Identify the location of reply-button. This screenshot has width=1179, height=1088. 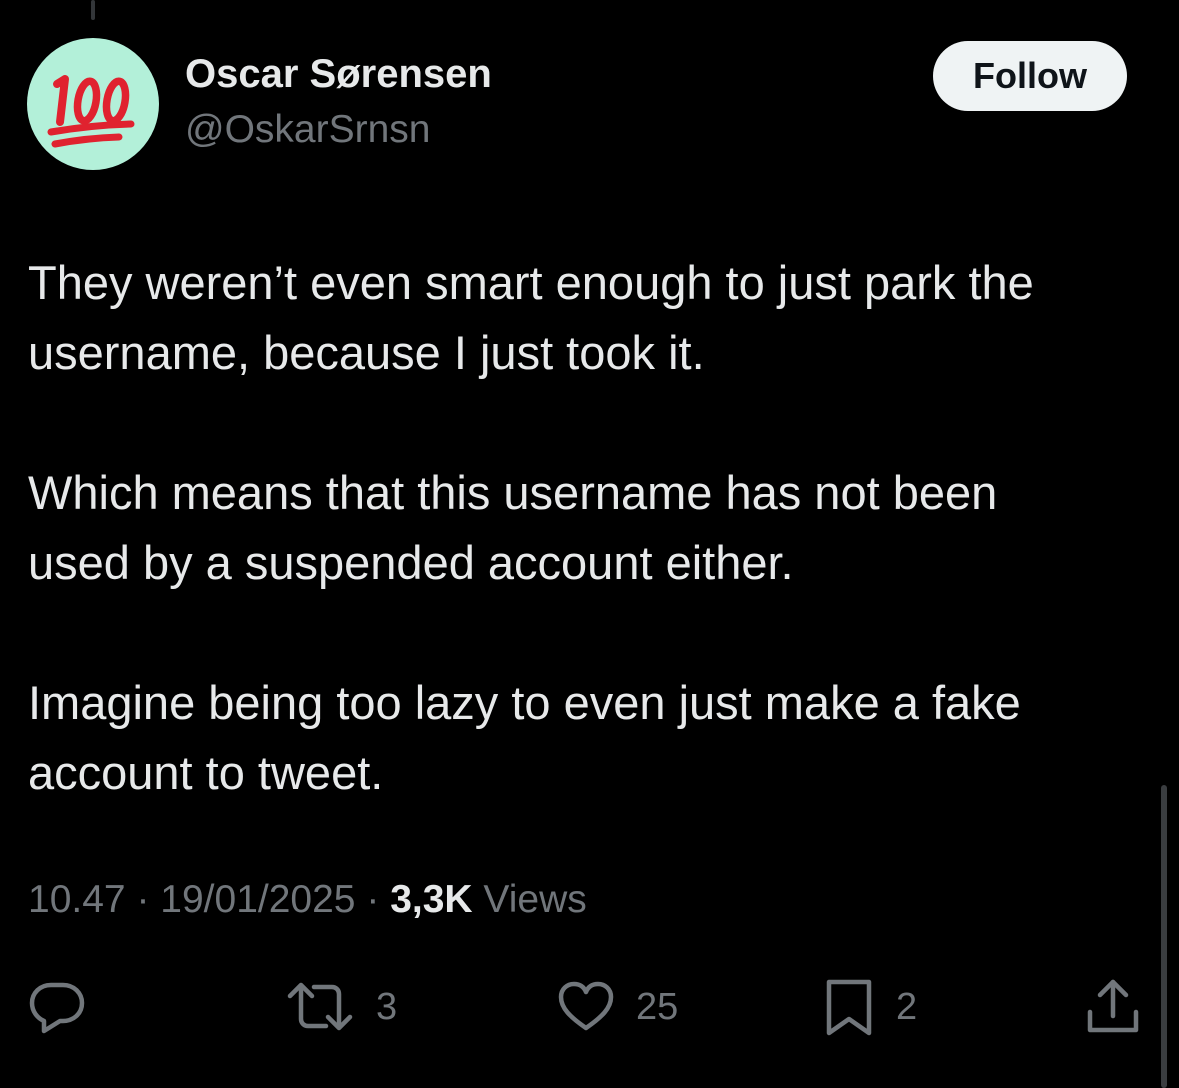
(57, 1007).